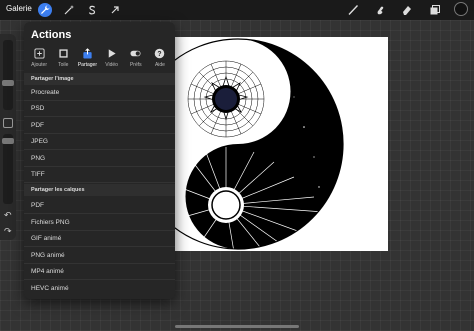 The image size is (474, 331). I want to click on share-jpeg: JPEG, so click(99, 142).